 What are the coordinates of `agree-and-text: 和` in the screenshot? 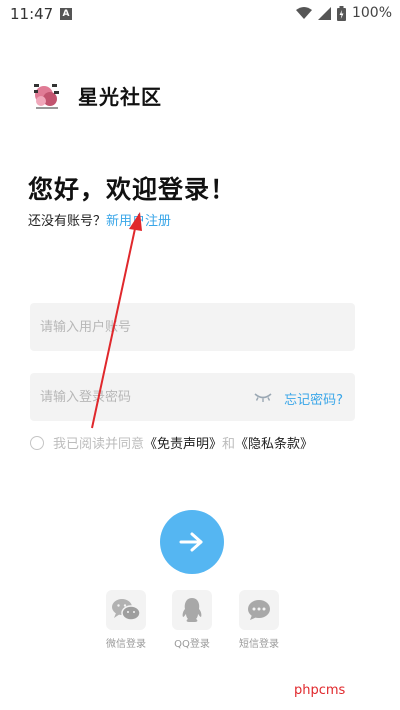 It's located at (229, 444).